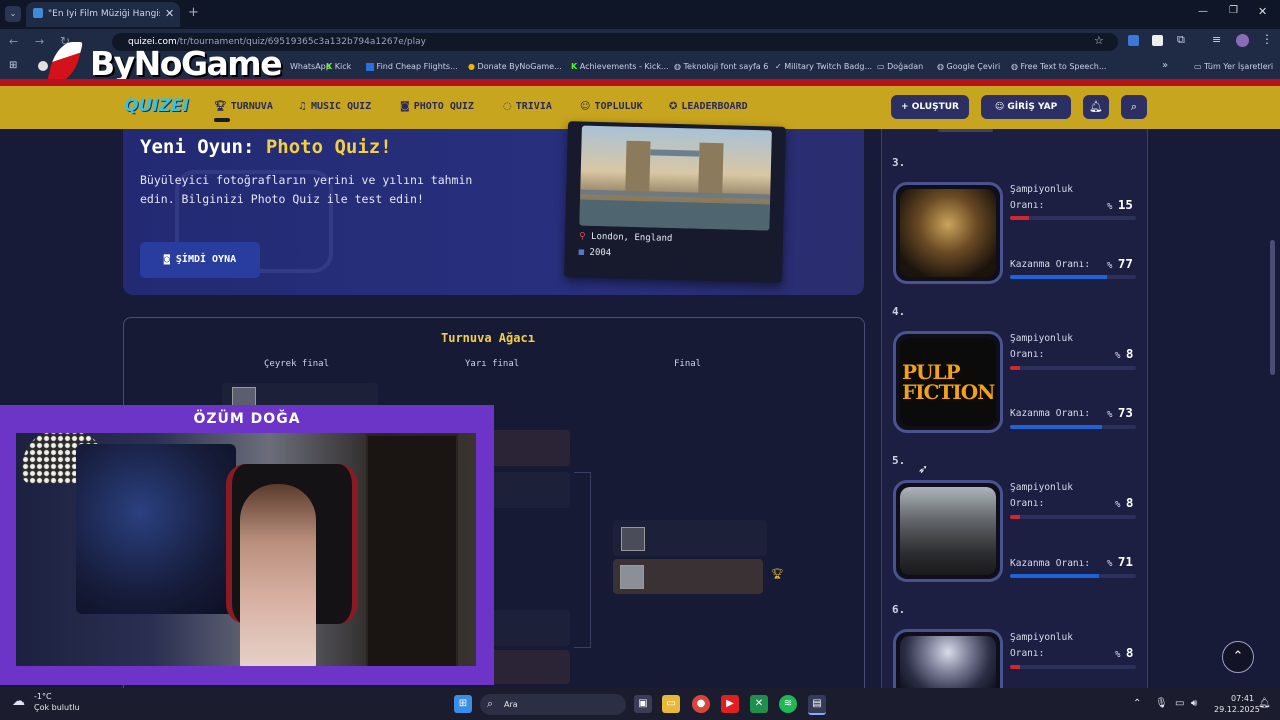 The width and height of the screenshot is (1280, 720). Describe the element at coordinates (511, 704) in the screenshot. I see `taskbar-search-label: Ara` at that location.